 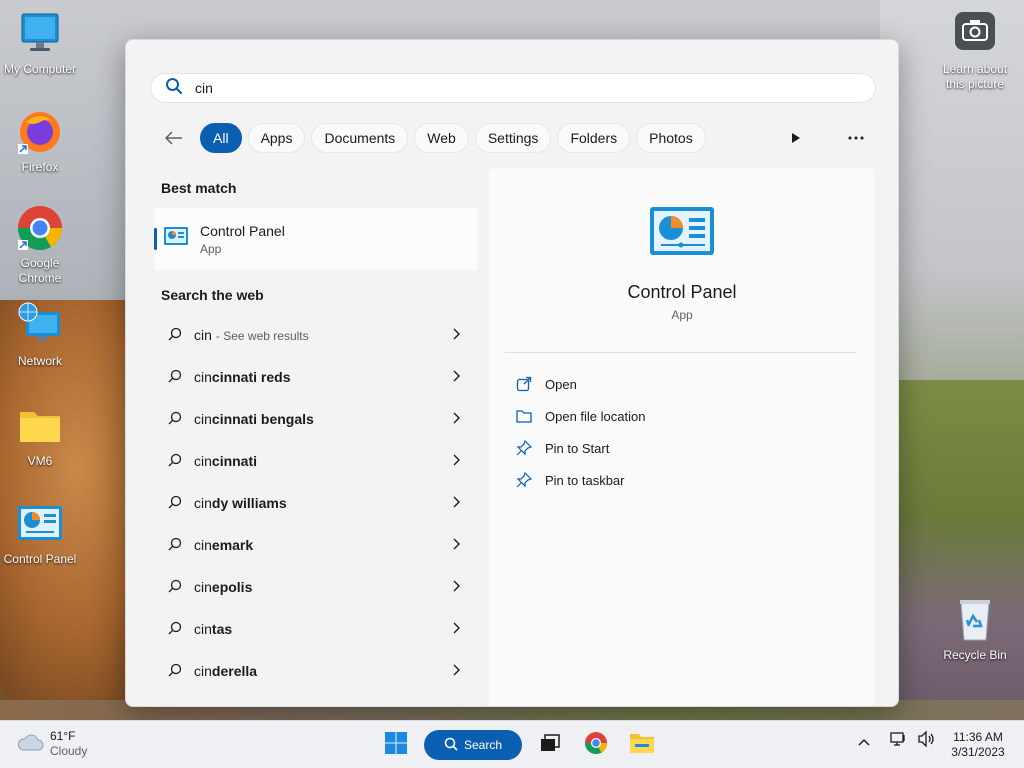 What do you see at coordinates (40, 132) in the screenshot?
I see `firefox-icon` at bounding box center [40, 132].